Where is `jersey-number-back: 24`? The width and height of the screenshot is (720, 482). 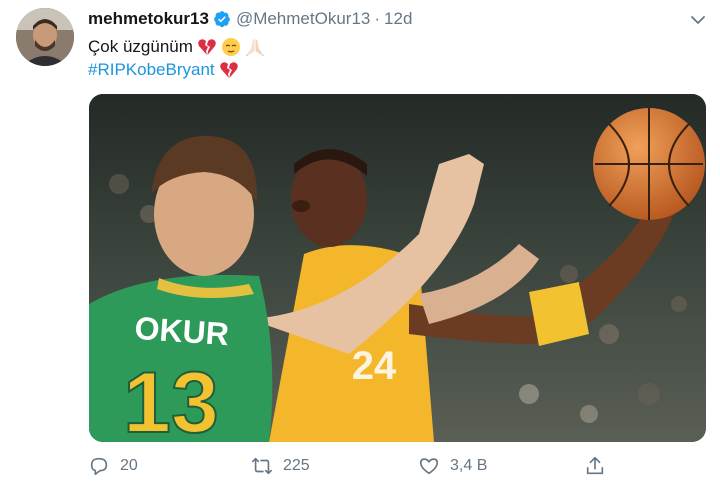 jersey-number-back: 24 is located at coordinates (374, 366).